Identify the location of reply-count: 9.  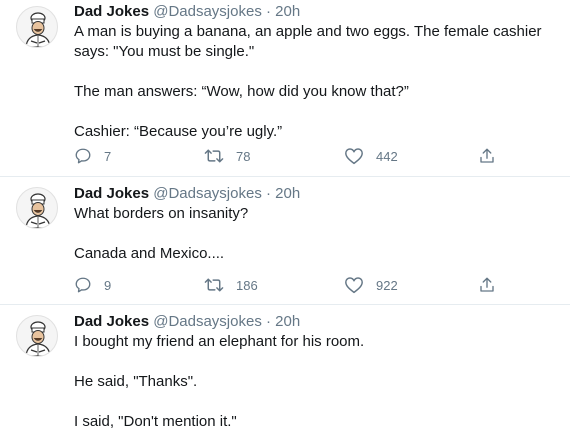
(108, 285).